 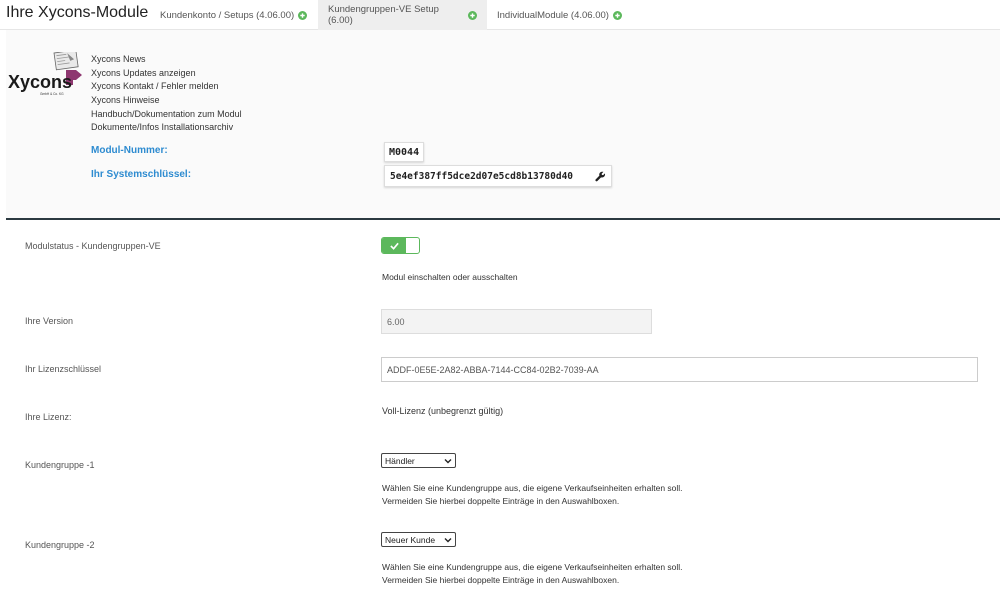 I want to click on version-field: 6.00, so click(x=516, y=321).